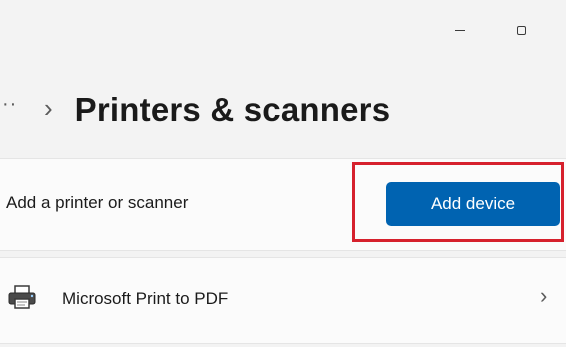 The height and width of the screenshot is (347, 566). What do you see at coordinates (232, 109) in the screenshot?
I see `page-title: Printers & scanners` at bounding box center [232, 109].